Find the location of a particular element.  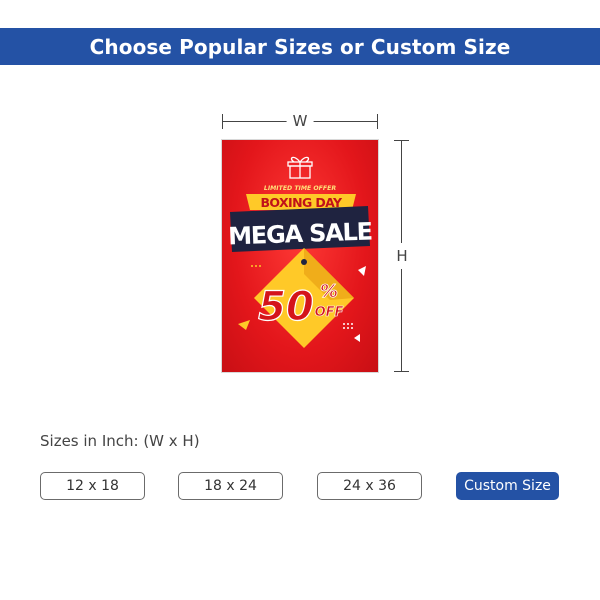

page-title: Choose Popular Sizes or Custom Size is located at coordinates (300, 46).